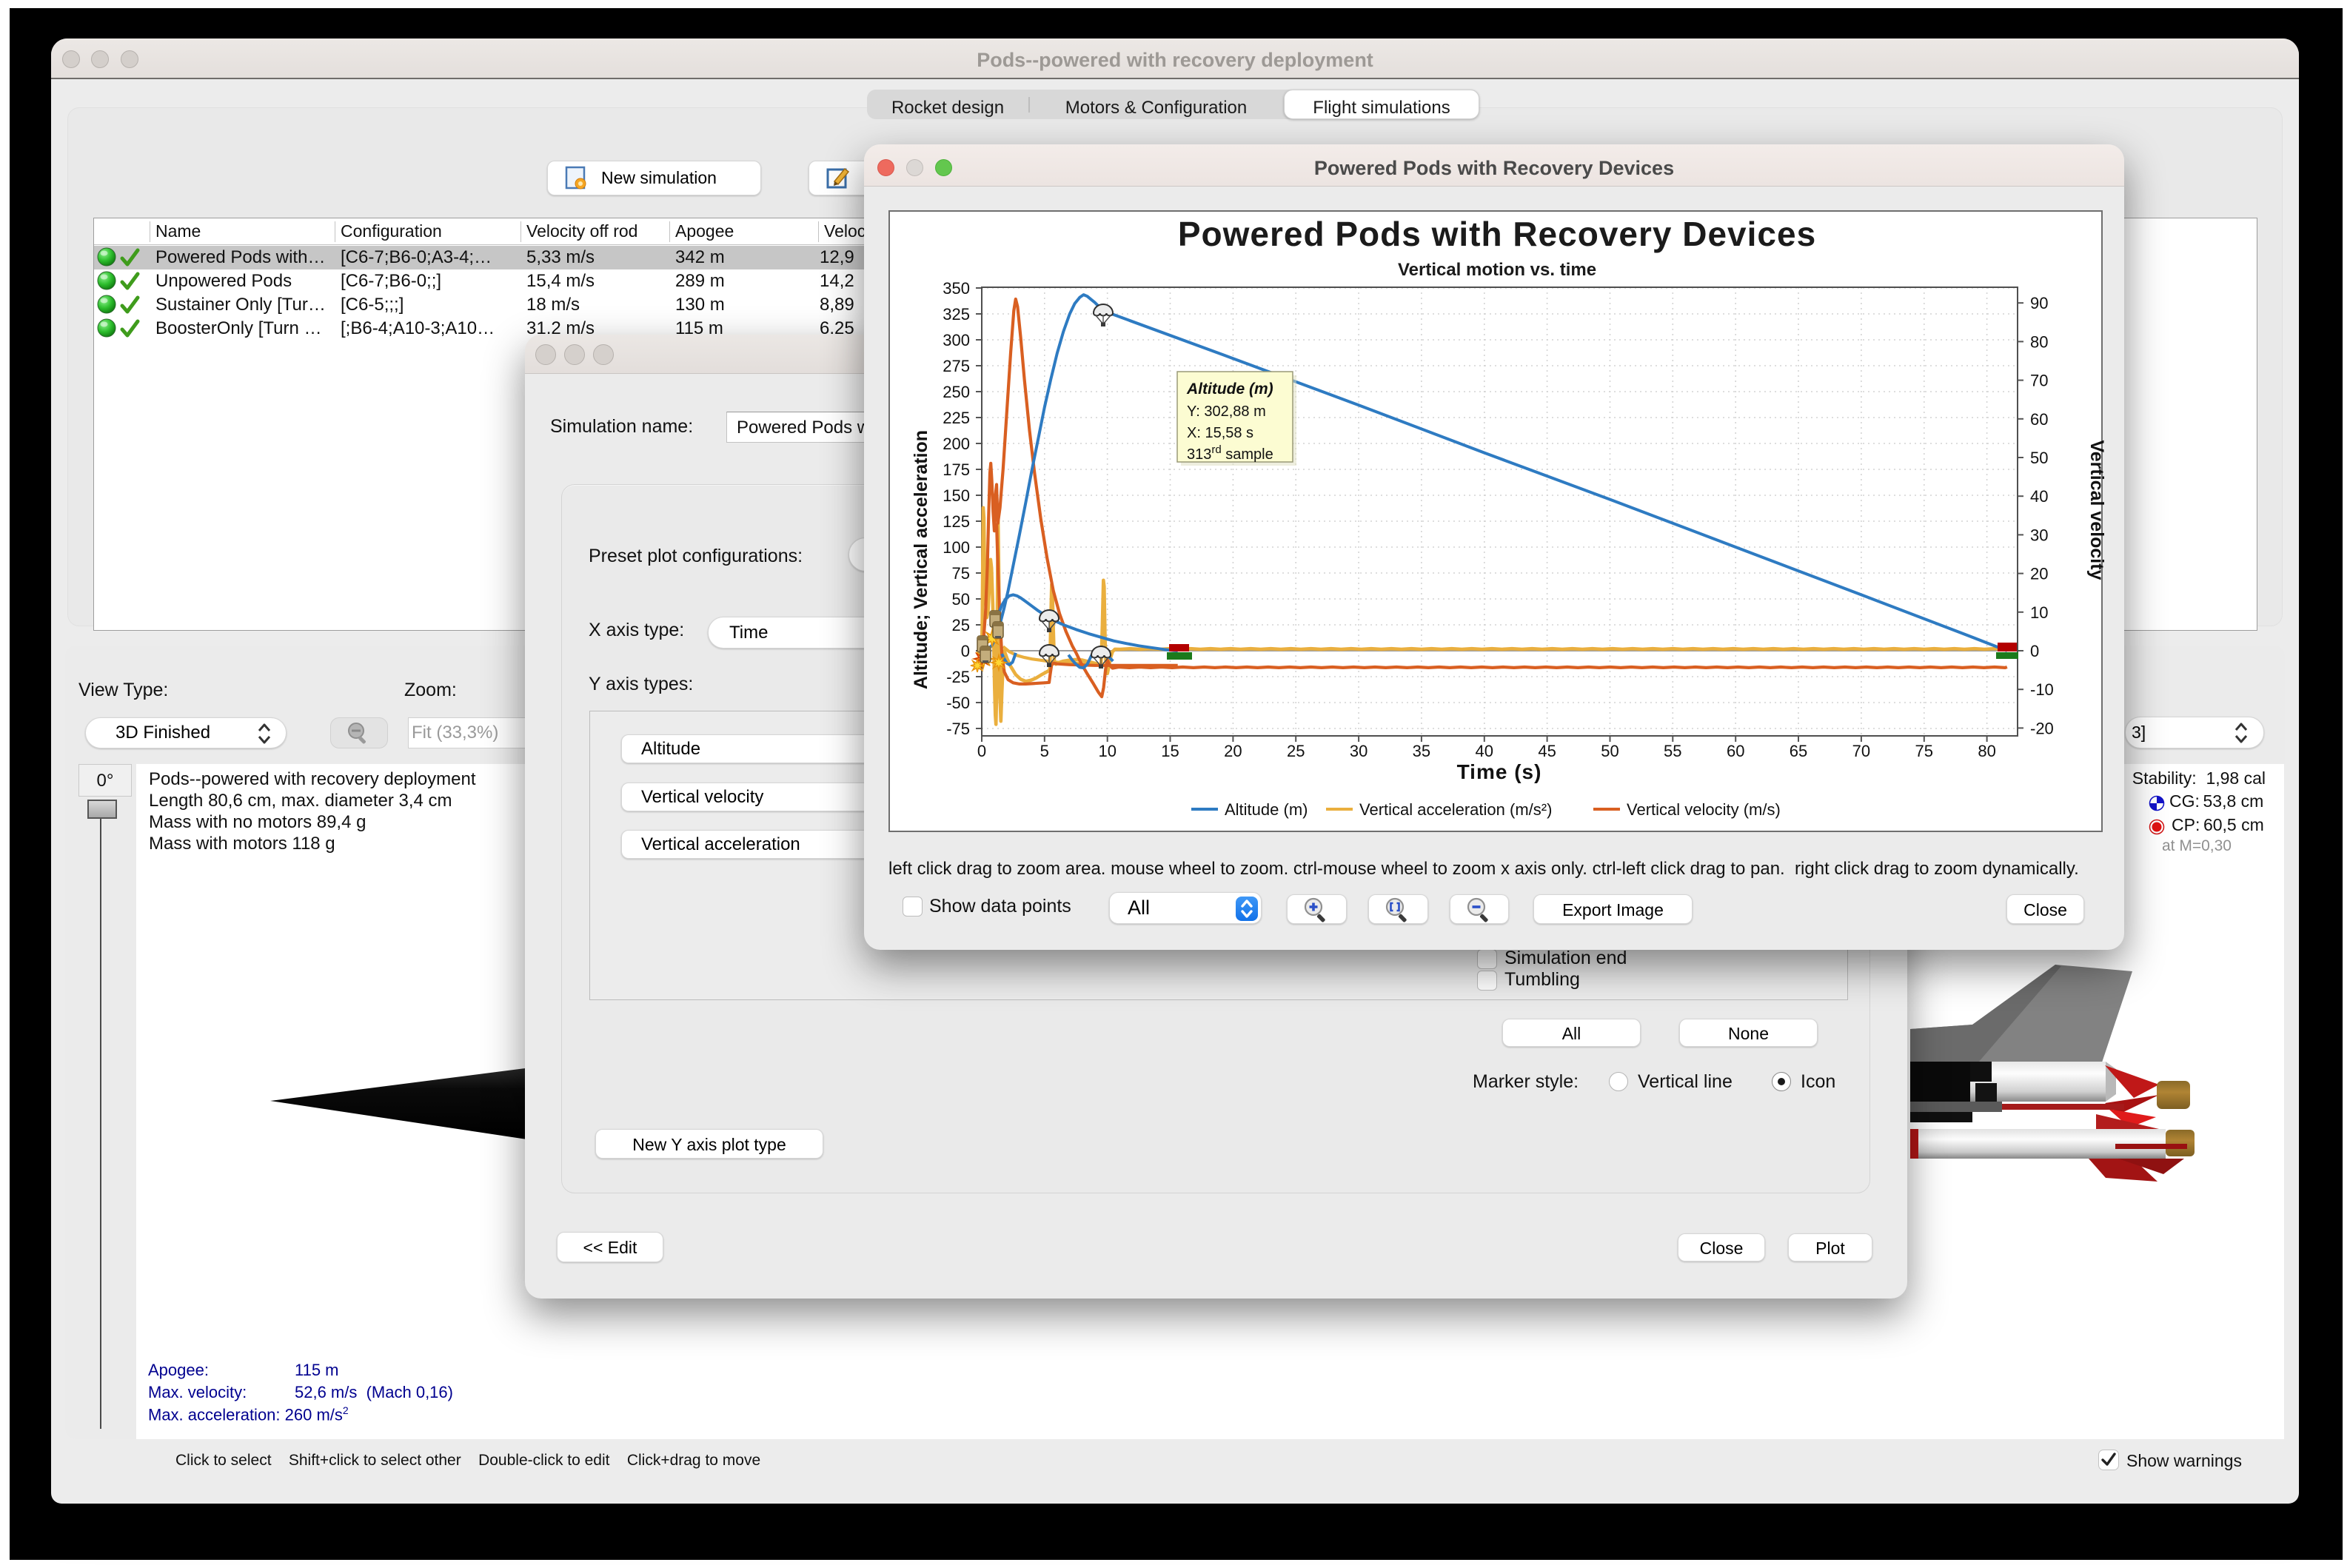 The width and height of the screenshot is (2350, 1568). What do you see at coordinates (958, 703) in the screenshot?
I see `svg-text: -50` at bounding box center [958, 703].